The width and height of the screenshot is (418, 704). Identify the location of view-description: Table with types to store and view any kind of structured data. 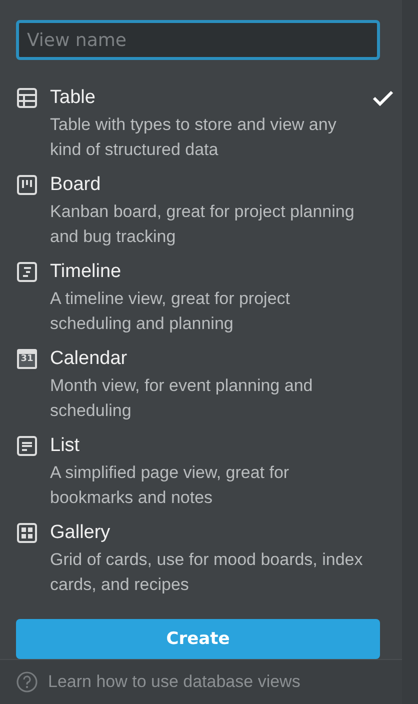
(194, 137).